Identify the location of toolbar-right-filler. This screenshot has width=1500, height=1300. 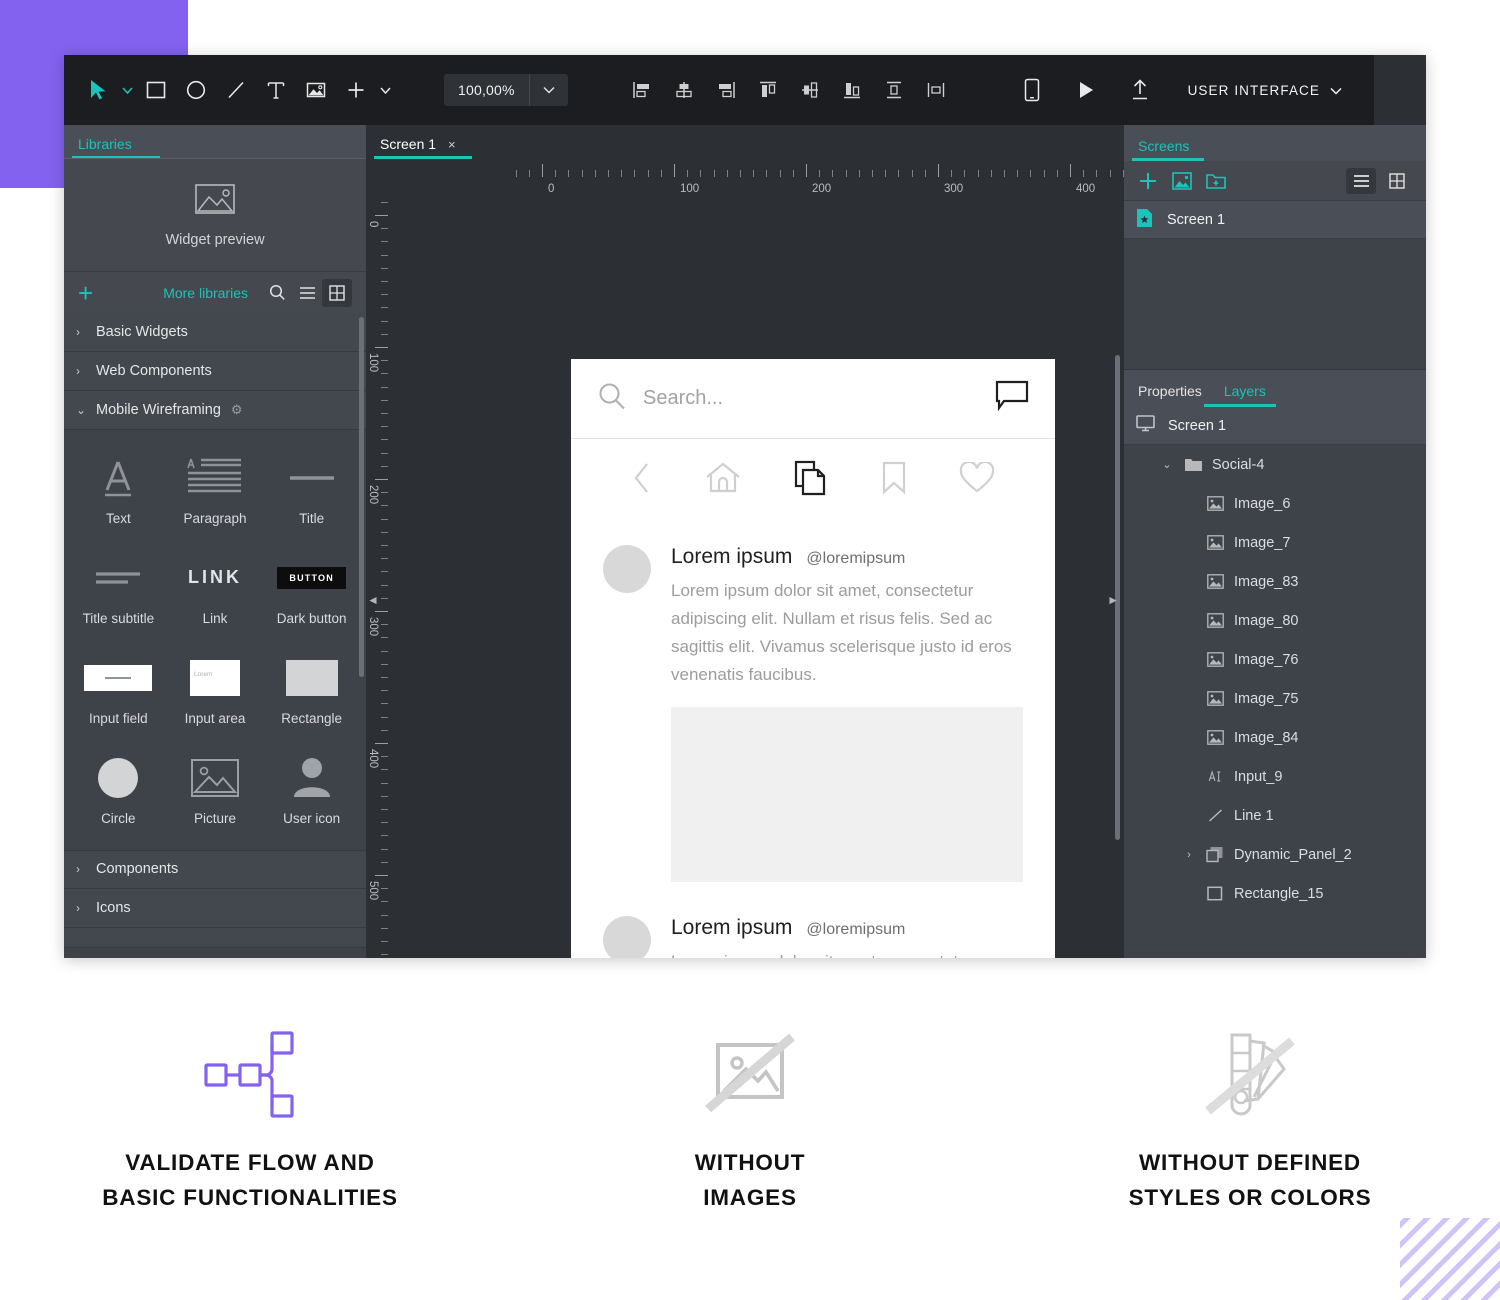
(1400, 90).